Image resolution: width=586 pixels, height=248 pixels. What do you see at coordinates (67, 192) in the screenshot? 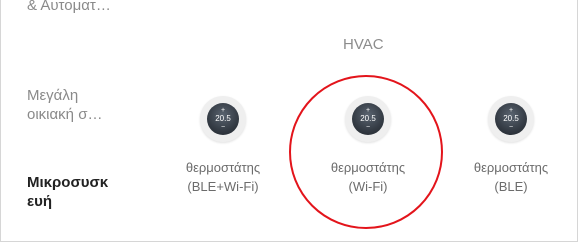
I see `sidebar-item-small-appliances: Μικροσυσκ ευή` at bounding box center [67, 192].